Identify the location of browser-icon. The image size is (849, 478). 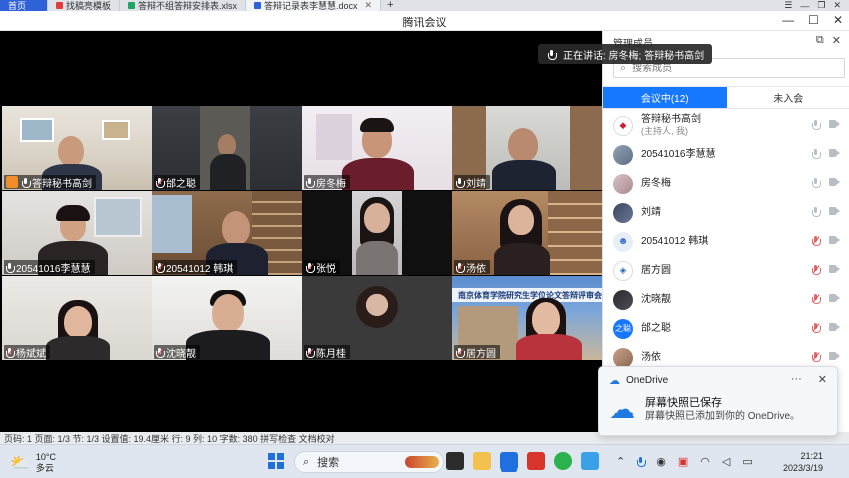
(590, 461).